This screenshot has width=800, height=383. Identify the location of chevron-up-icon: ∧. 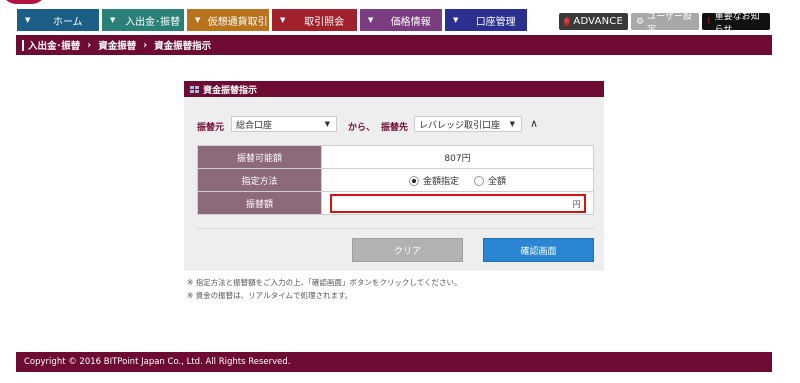
(534, 123).